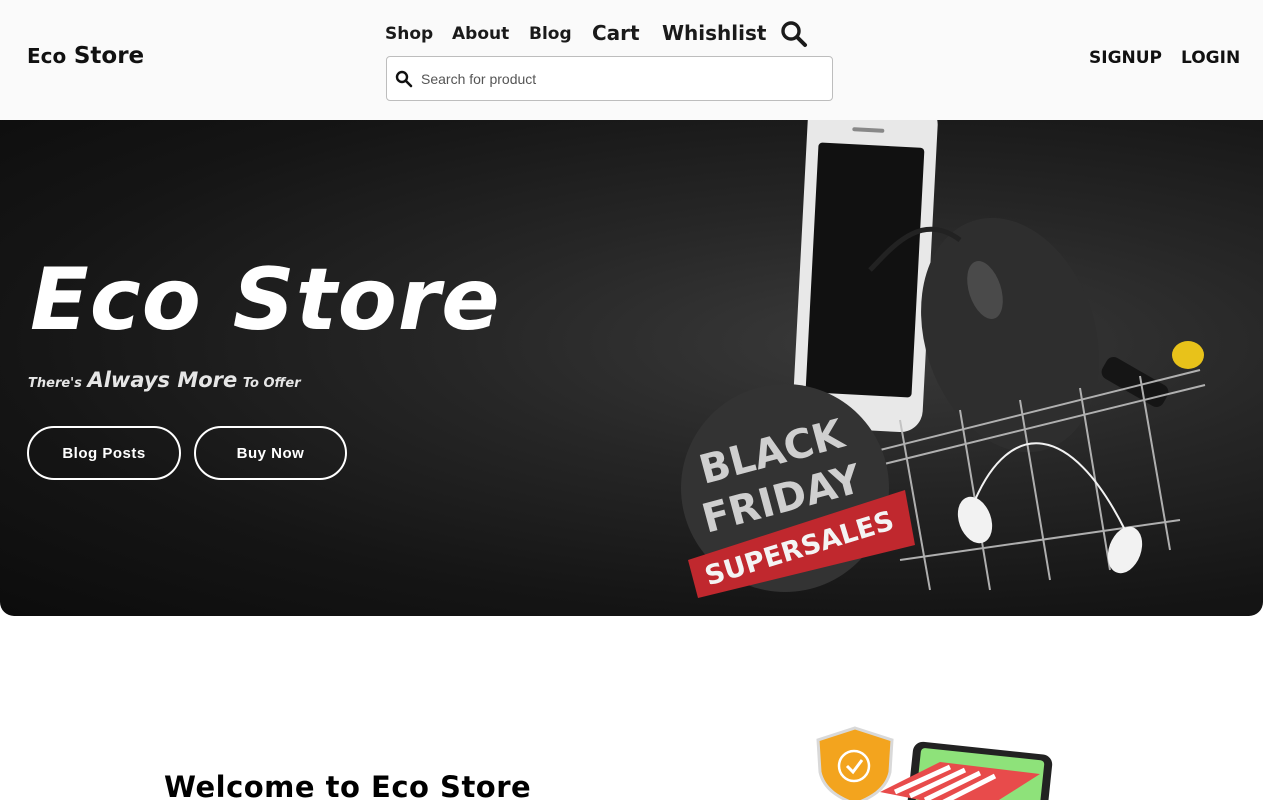 Image resolution: width=1263 pixels, height=800 pixels. Describe the element at coordinates (348, 785) in the screenshot. I see `welcome-heading: Welcome to Eco Store` at that location.